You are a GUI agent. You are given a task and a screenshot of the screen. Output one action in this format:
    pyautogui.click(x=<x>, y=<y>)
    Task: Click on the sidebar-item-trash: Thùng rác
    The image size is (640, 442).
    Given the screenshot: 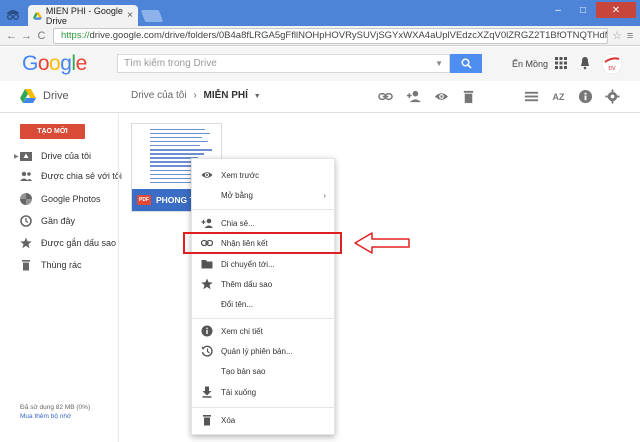 What is the action you would take?
    pyautogui.click(x=51, y=265)
    